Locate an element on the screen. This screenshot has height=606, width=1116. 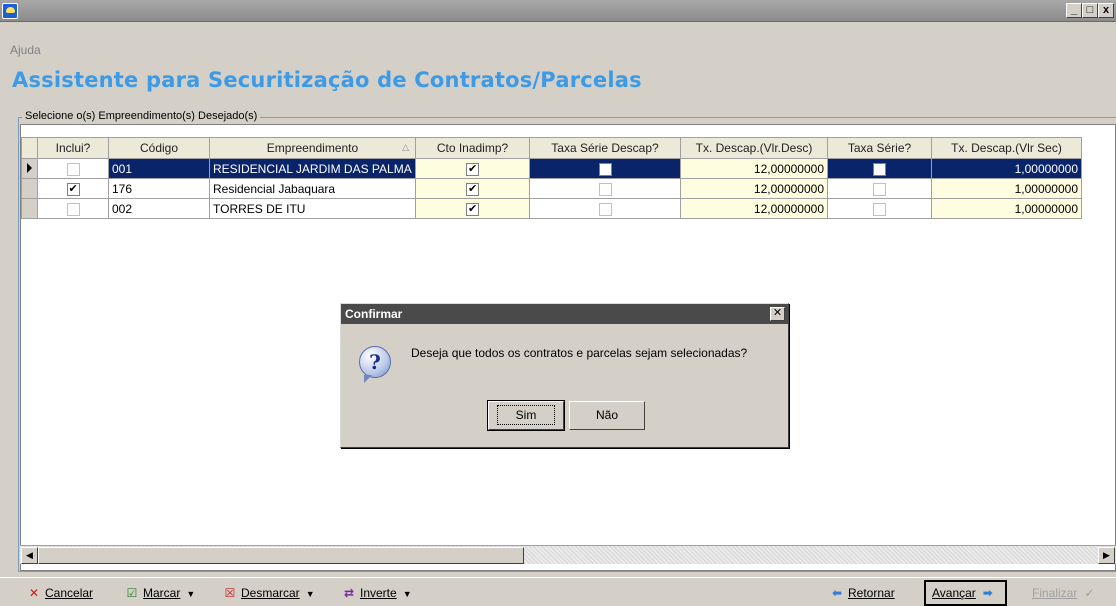
cell-empreendimento: Residencial Jabaquara is located at coordinates (312, 188).